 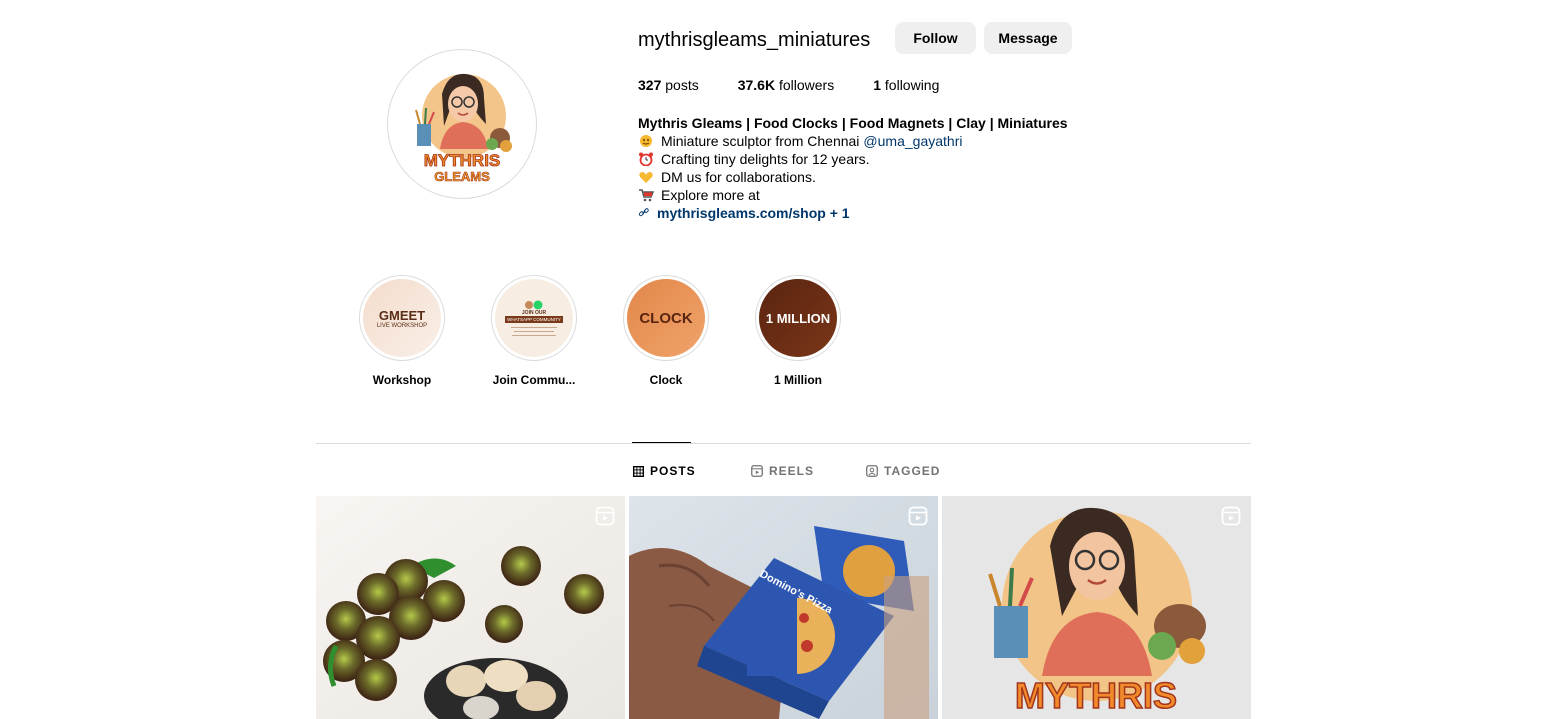 I want to click on bio-link-row: mythrisgleams.com/shop + 1, so click(x=898, y=213).